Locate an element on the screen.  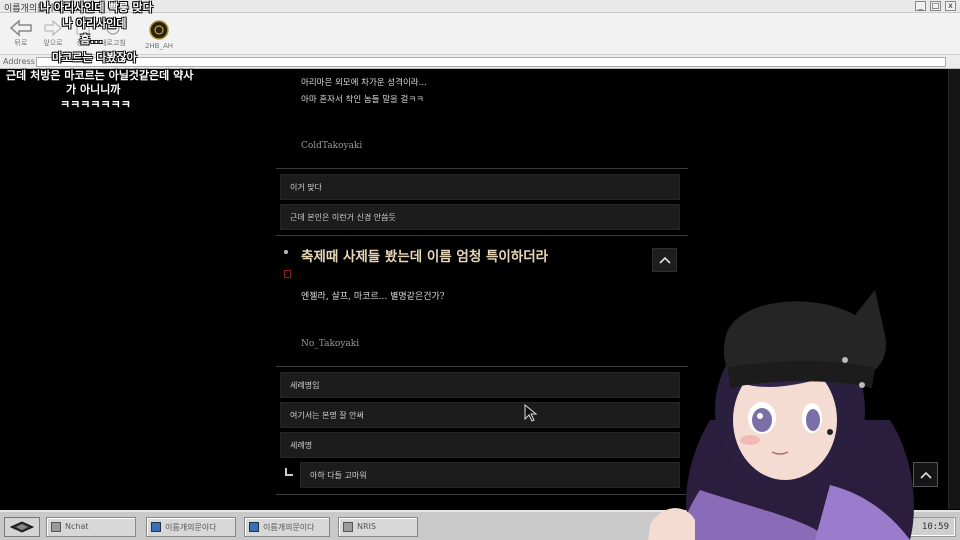
address-label: Address is located at coordinates (19, 61).